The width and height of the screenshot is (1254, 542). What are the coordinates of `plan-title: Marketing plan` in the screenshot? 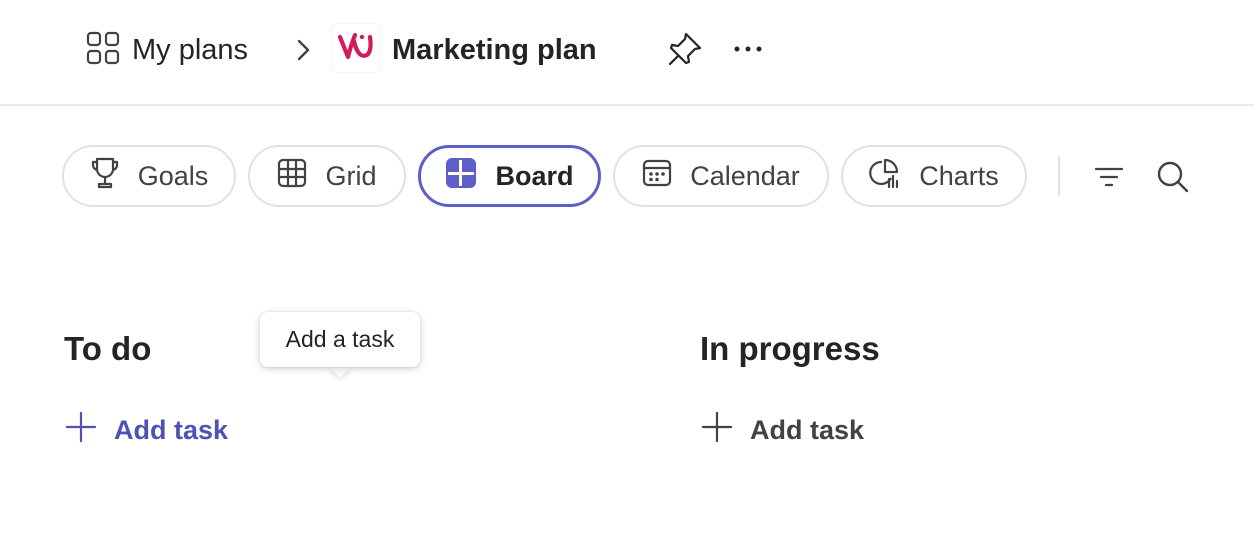 It's located at (494, 49).